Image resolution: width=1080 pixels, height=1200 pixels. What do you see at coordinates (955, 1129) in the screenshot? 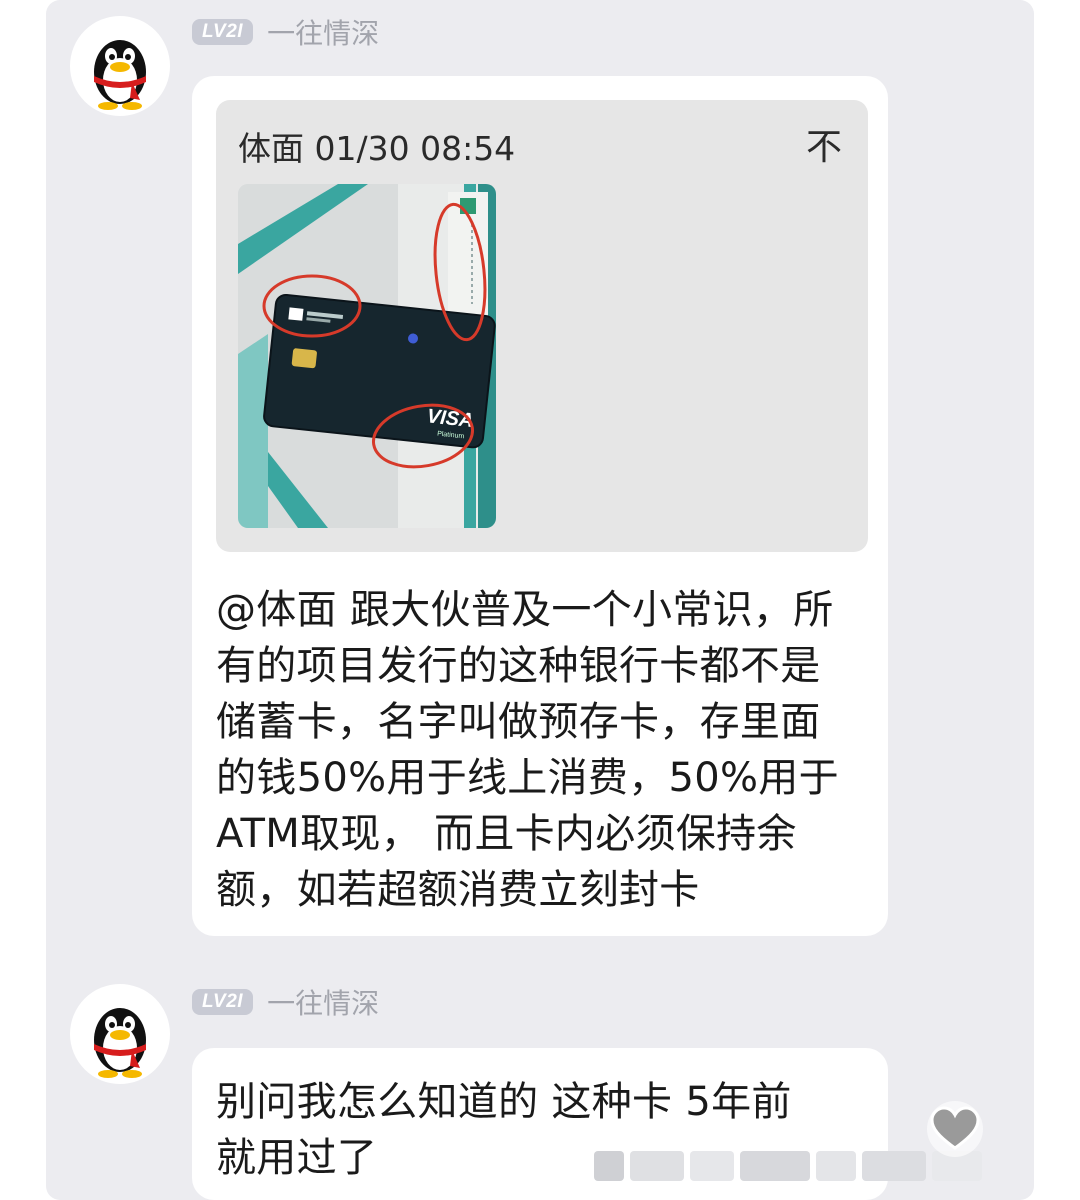
I see `heart-icon` at bounding box center [955, 1129].